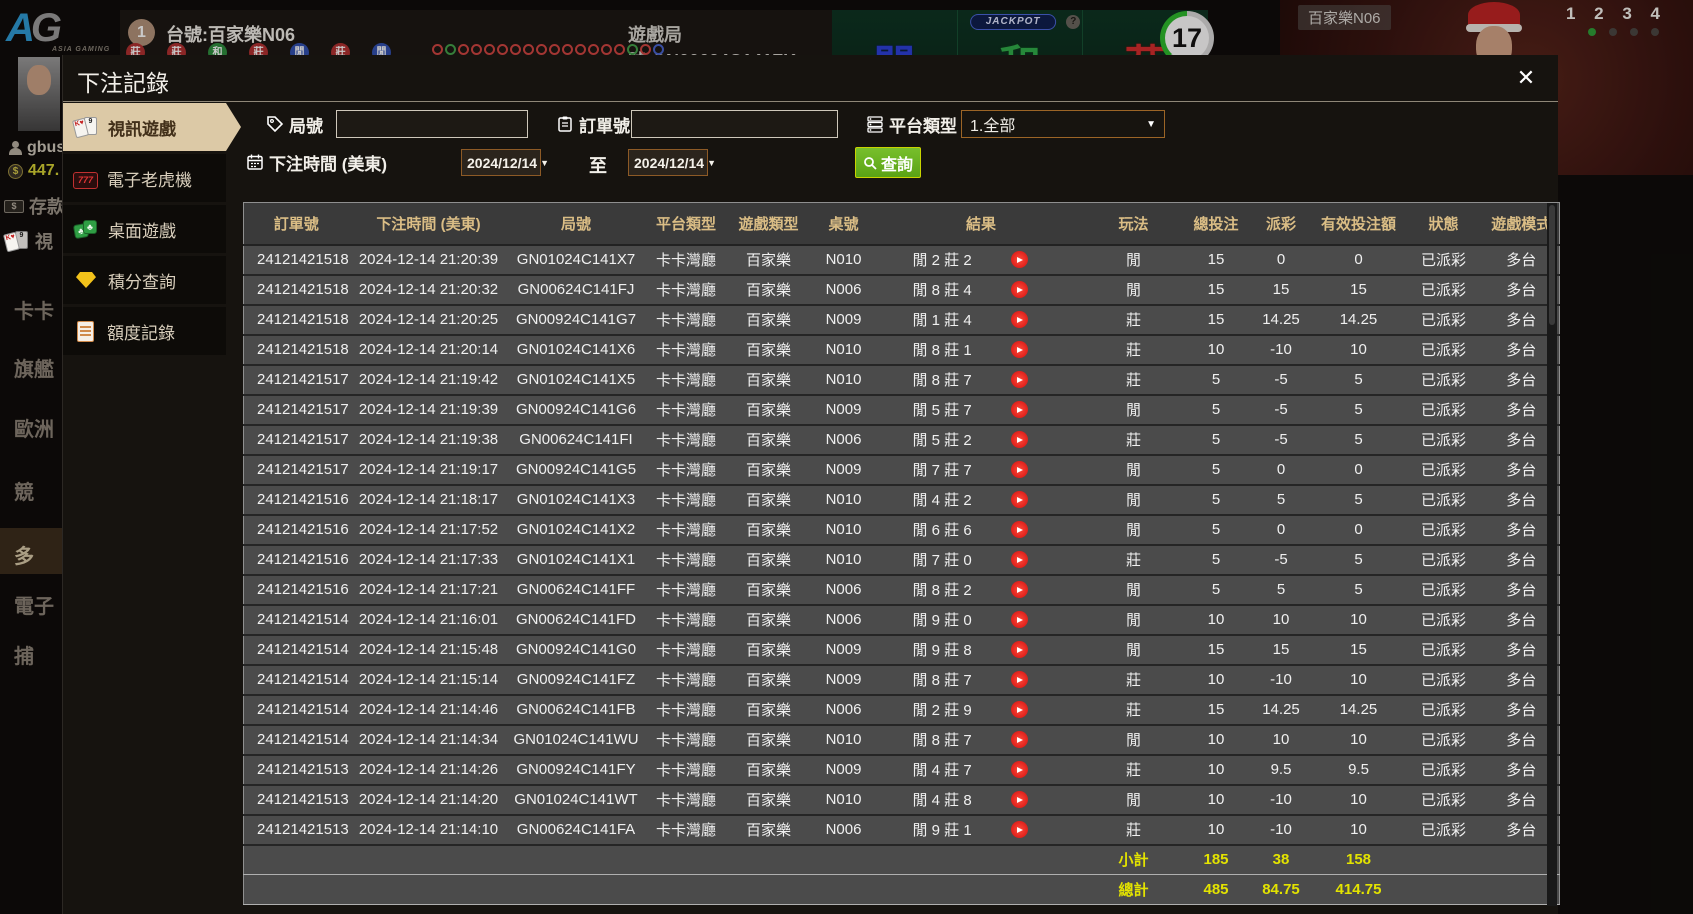 This screenshot has height=914, width=1693. Describe the element at coordinates (734, 124) in the screenshot. I see `order-input` at that location.